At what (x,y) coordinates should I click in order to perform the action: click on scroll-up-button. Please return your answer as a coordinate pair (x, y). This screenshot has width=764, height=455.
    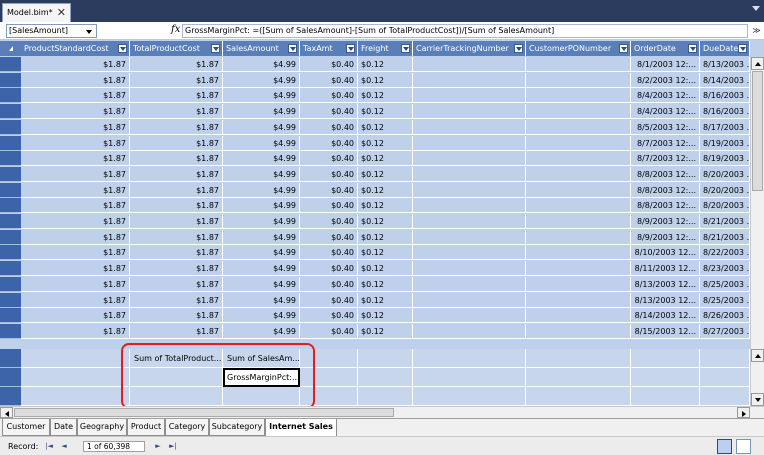
    Looking at the image, I should click on (757, 63).